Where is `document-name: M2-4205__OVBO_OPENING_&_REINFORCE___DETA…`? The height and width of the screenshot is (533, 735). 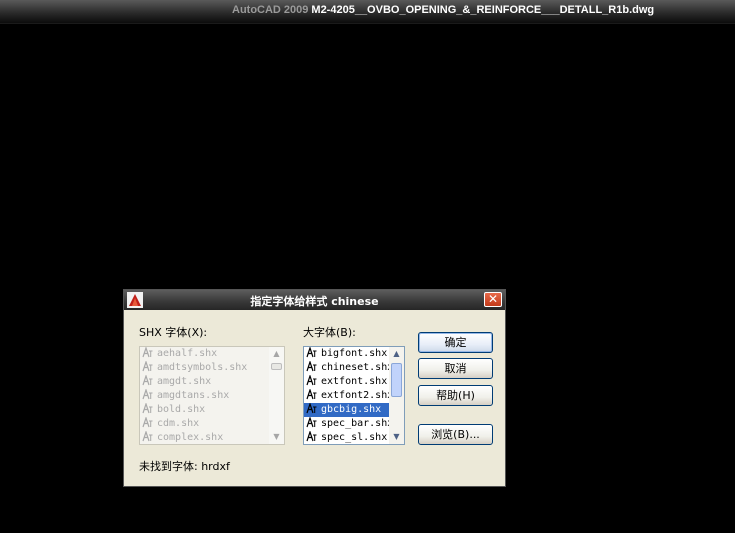
document-name: M2-4205__OVBO_OPENING_&_REINFORCE___DETA… is located at coordinates (483, 10).